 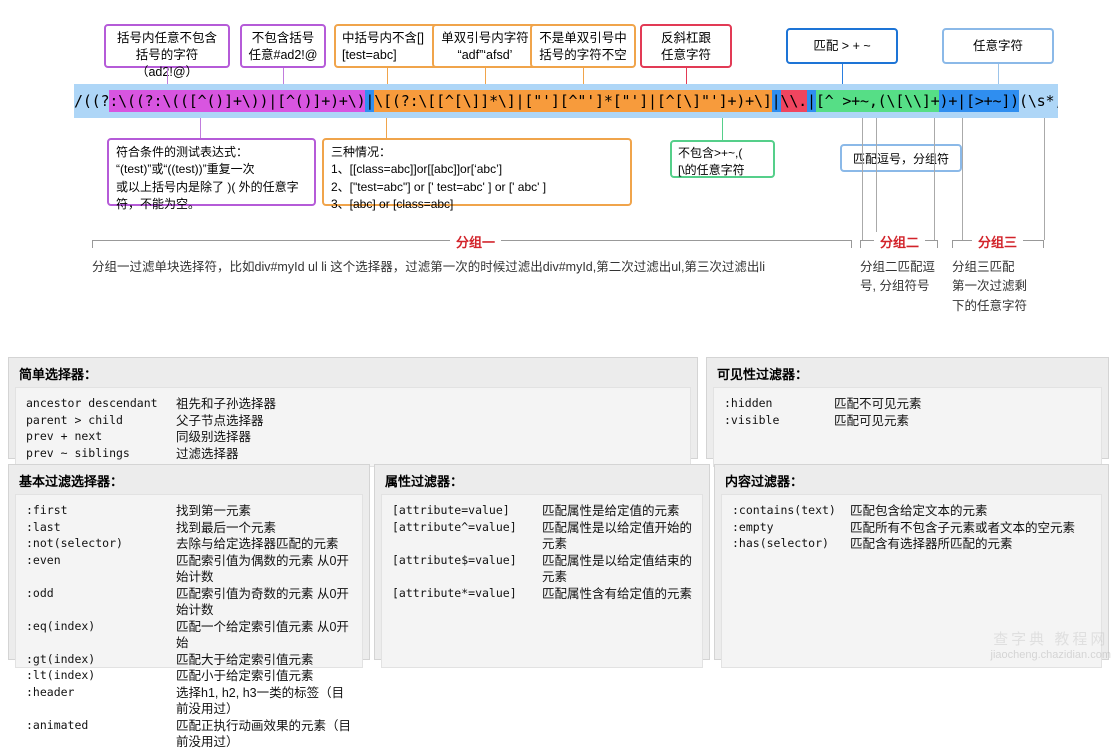 I want to click on panel-body: :hidden 匹配不可见元素:visible 匹配可见元素, so click(x=907, y=427).